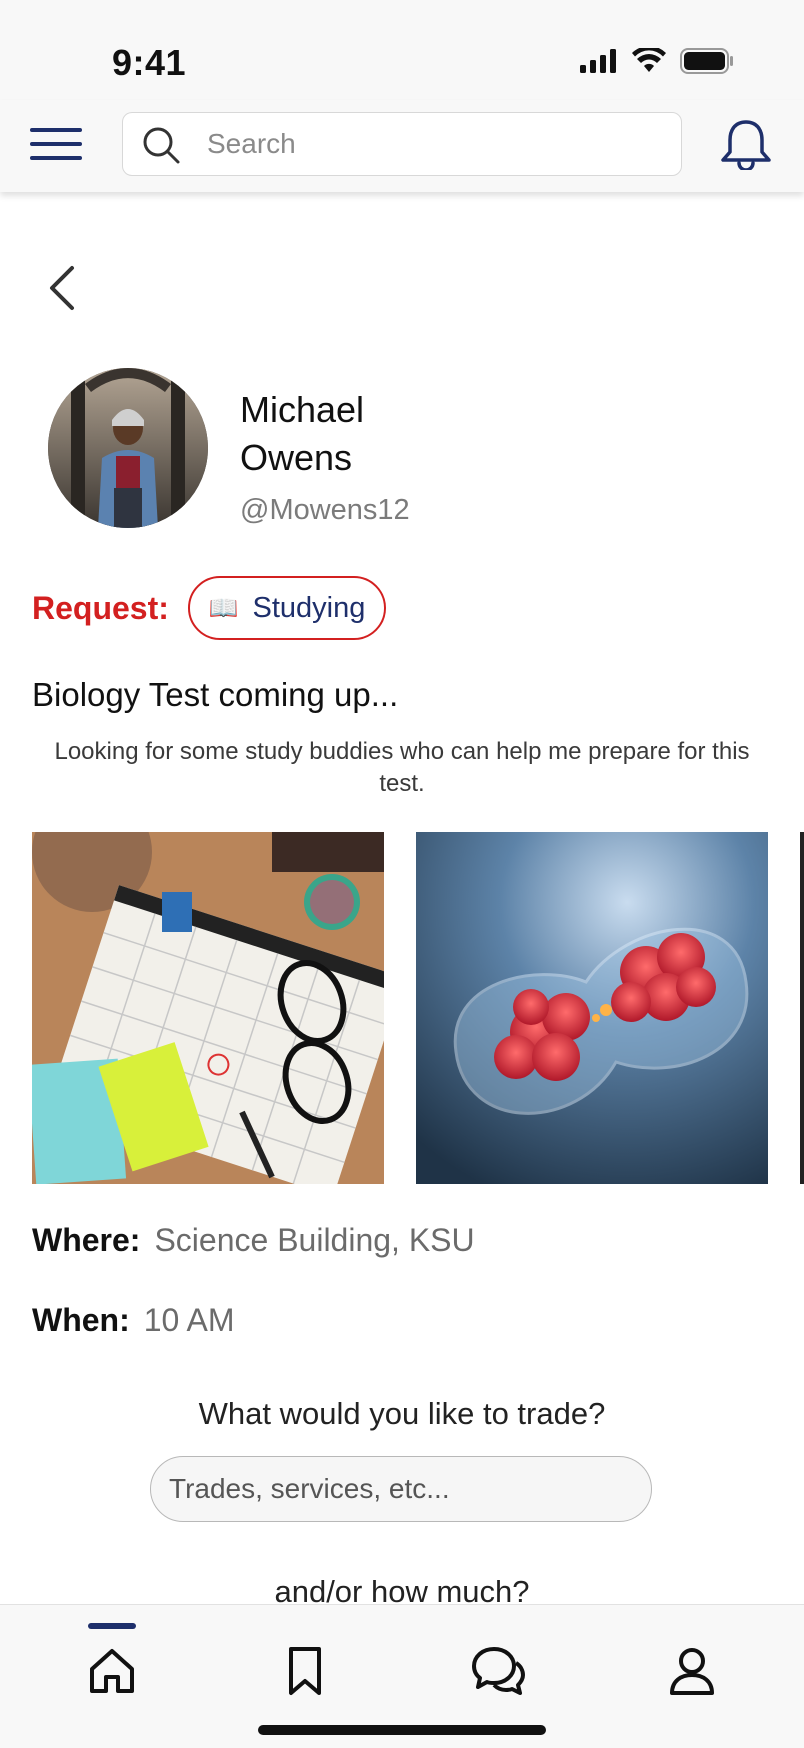 The image size is (804, 1748). I want to click on profile-name: Michael Owens, so click(370, 434).